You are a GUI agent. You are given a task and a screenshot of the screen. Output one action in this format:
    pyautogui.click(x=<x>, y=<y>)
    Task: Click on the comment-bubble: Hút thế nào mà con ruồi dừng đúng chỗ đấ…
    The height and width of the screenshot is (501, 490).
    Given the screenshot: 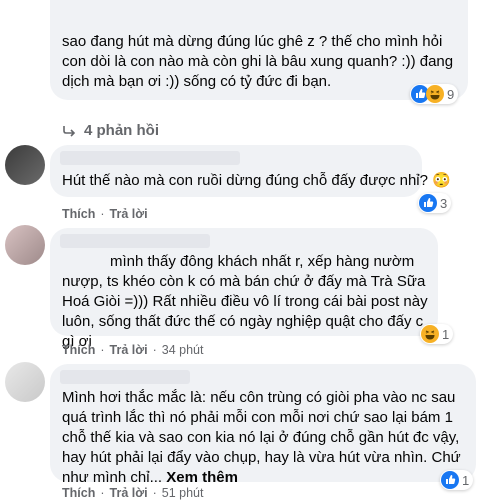 What is the action you would take?
    pyautogui.click(x=250, y=171)
    